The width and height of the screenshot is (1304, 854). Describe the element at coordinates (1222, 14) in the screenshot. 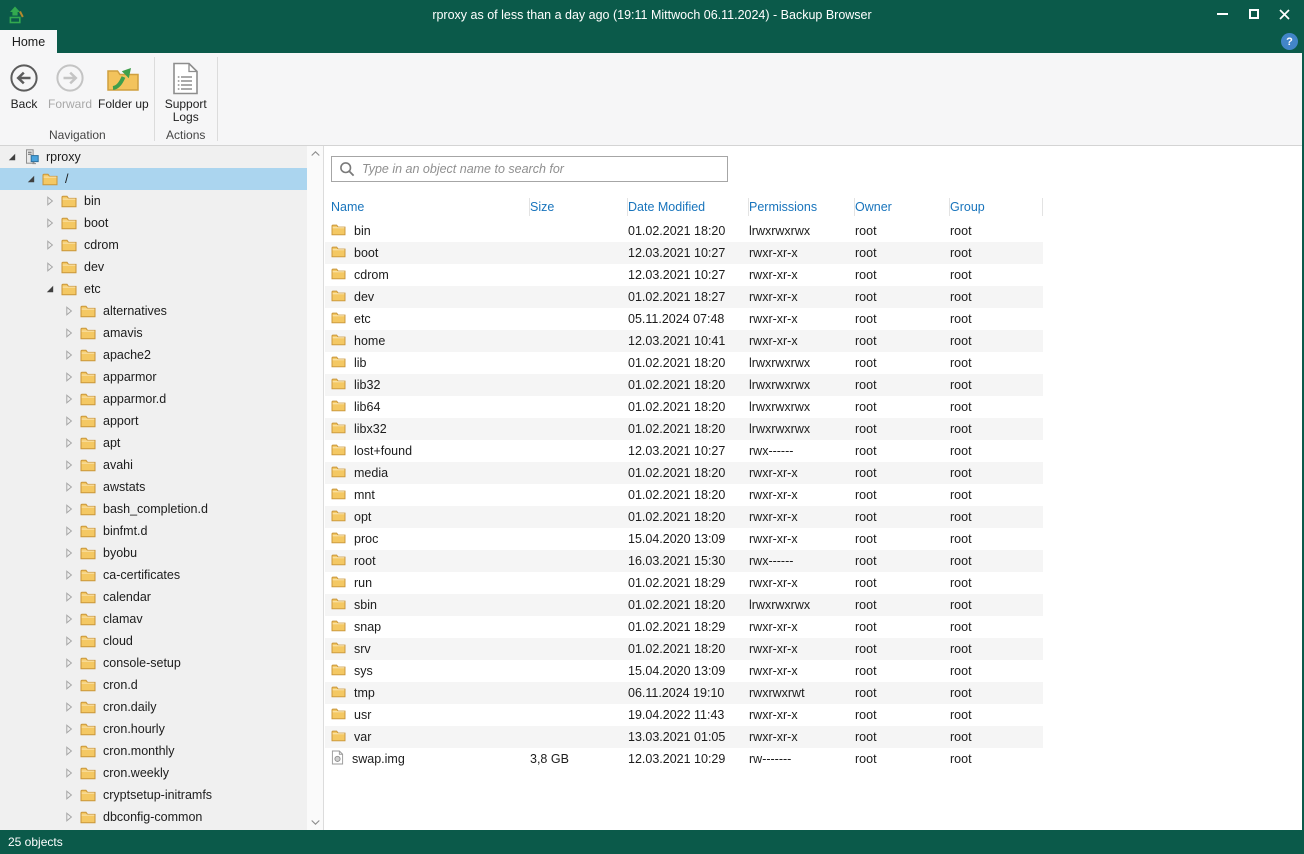

I see `minimize-button` at that location.